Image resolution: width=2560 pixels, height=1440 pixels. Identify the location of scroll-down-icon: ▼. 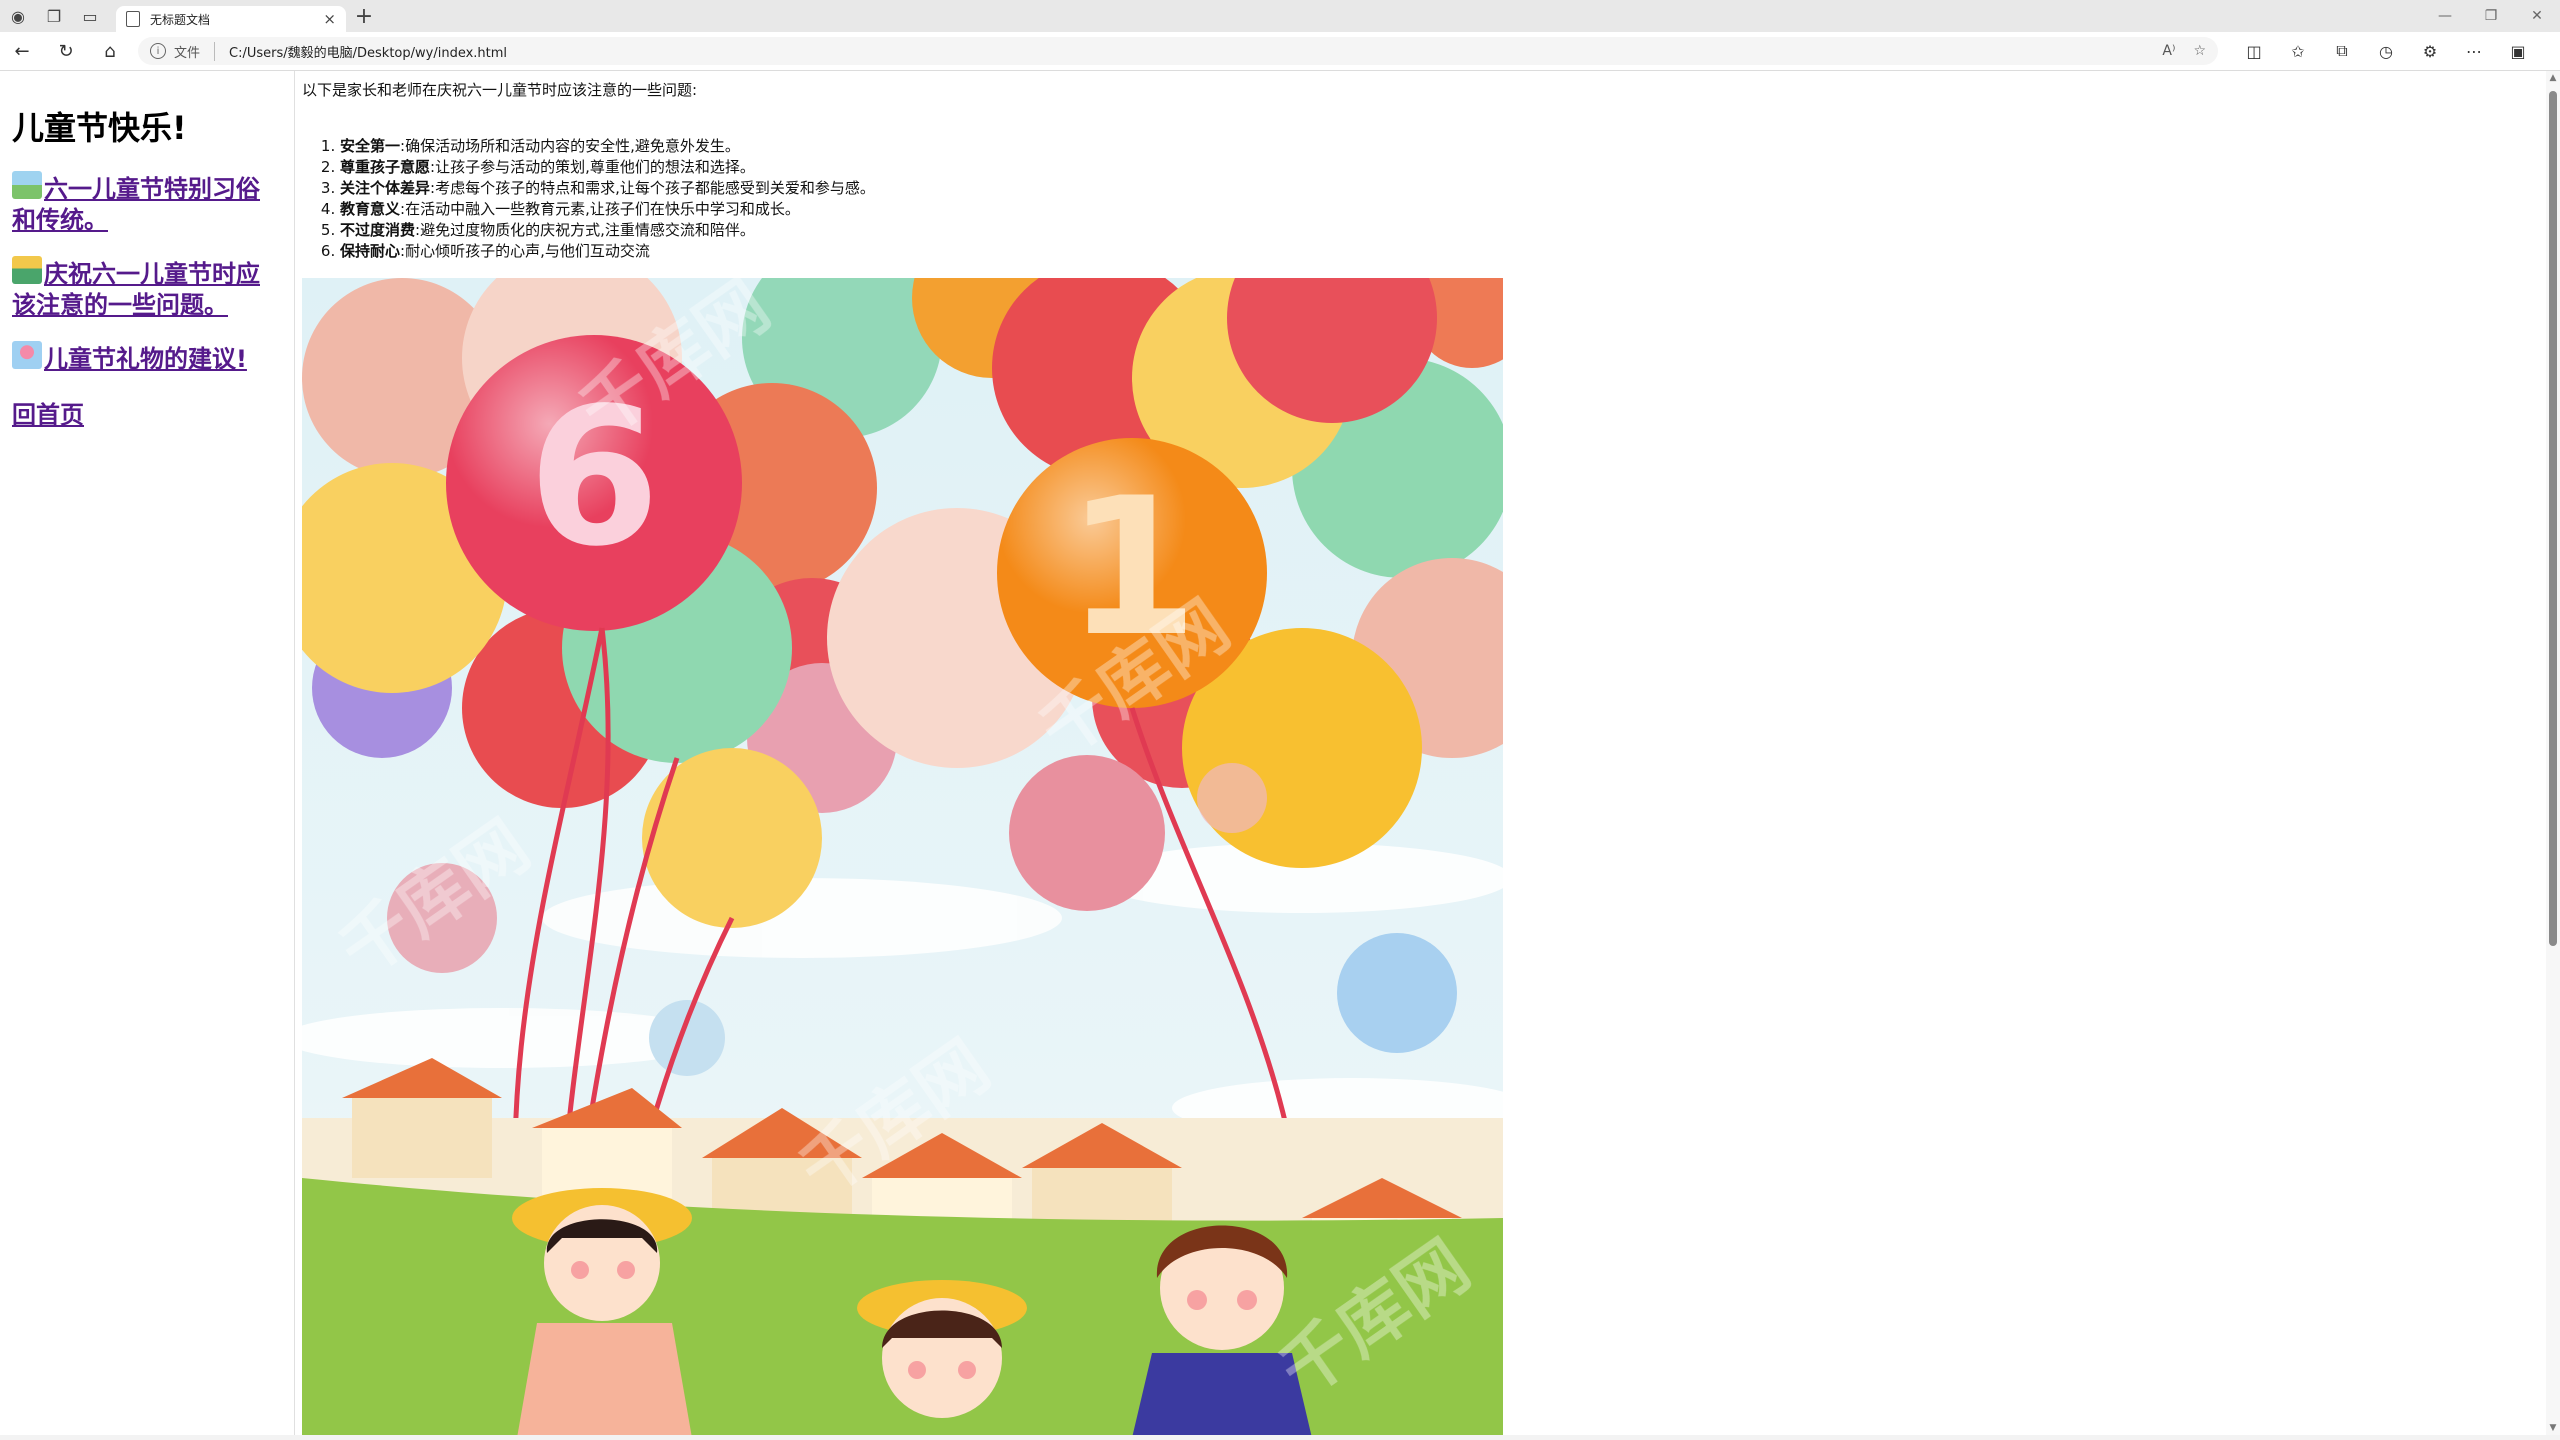
(2553, 1428).